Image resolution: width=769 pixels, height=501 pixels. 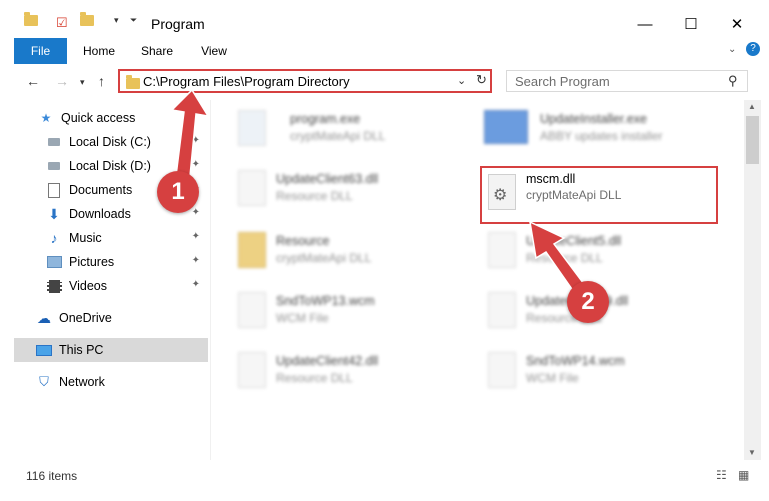 What do you see at coordinates (743, 475) in the screenshot?
I see `large-icons-view-icon: ▦` at bounding box center [743, 475].